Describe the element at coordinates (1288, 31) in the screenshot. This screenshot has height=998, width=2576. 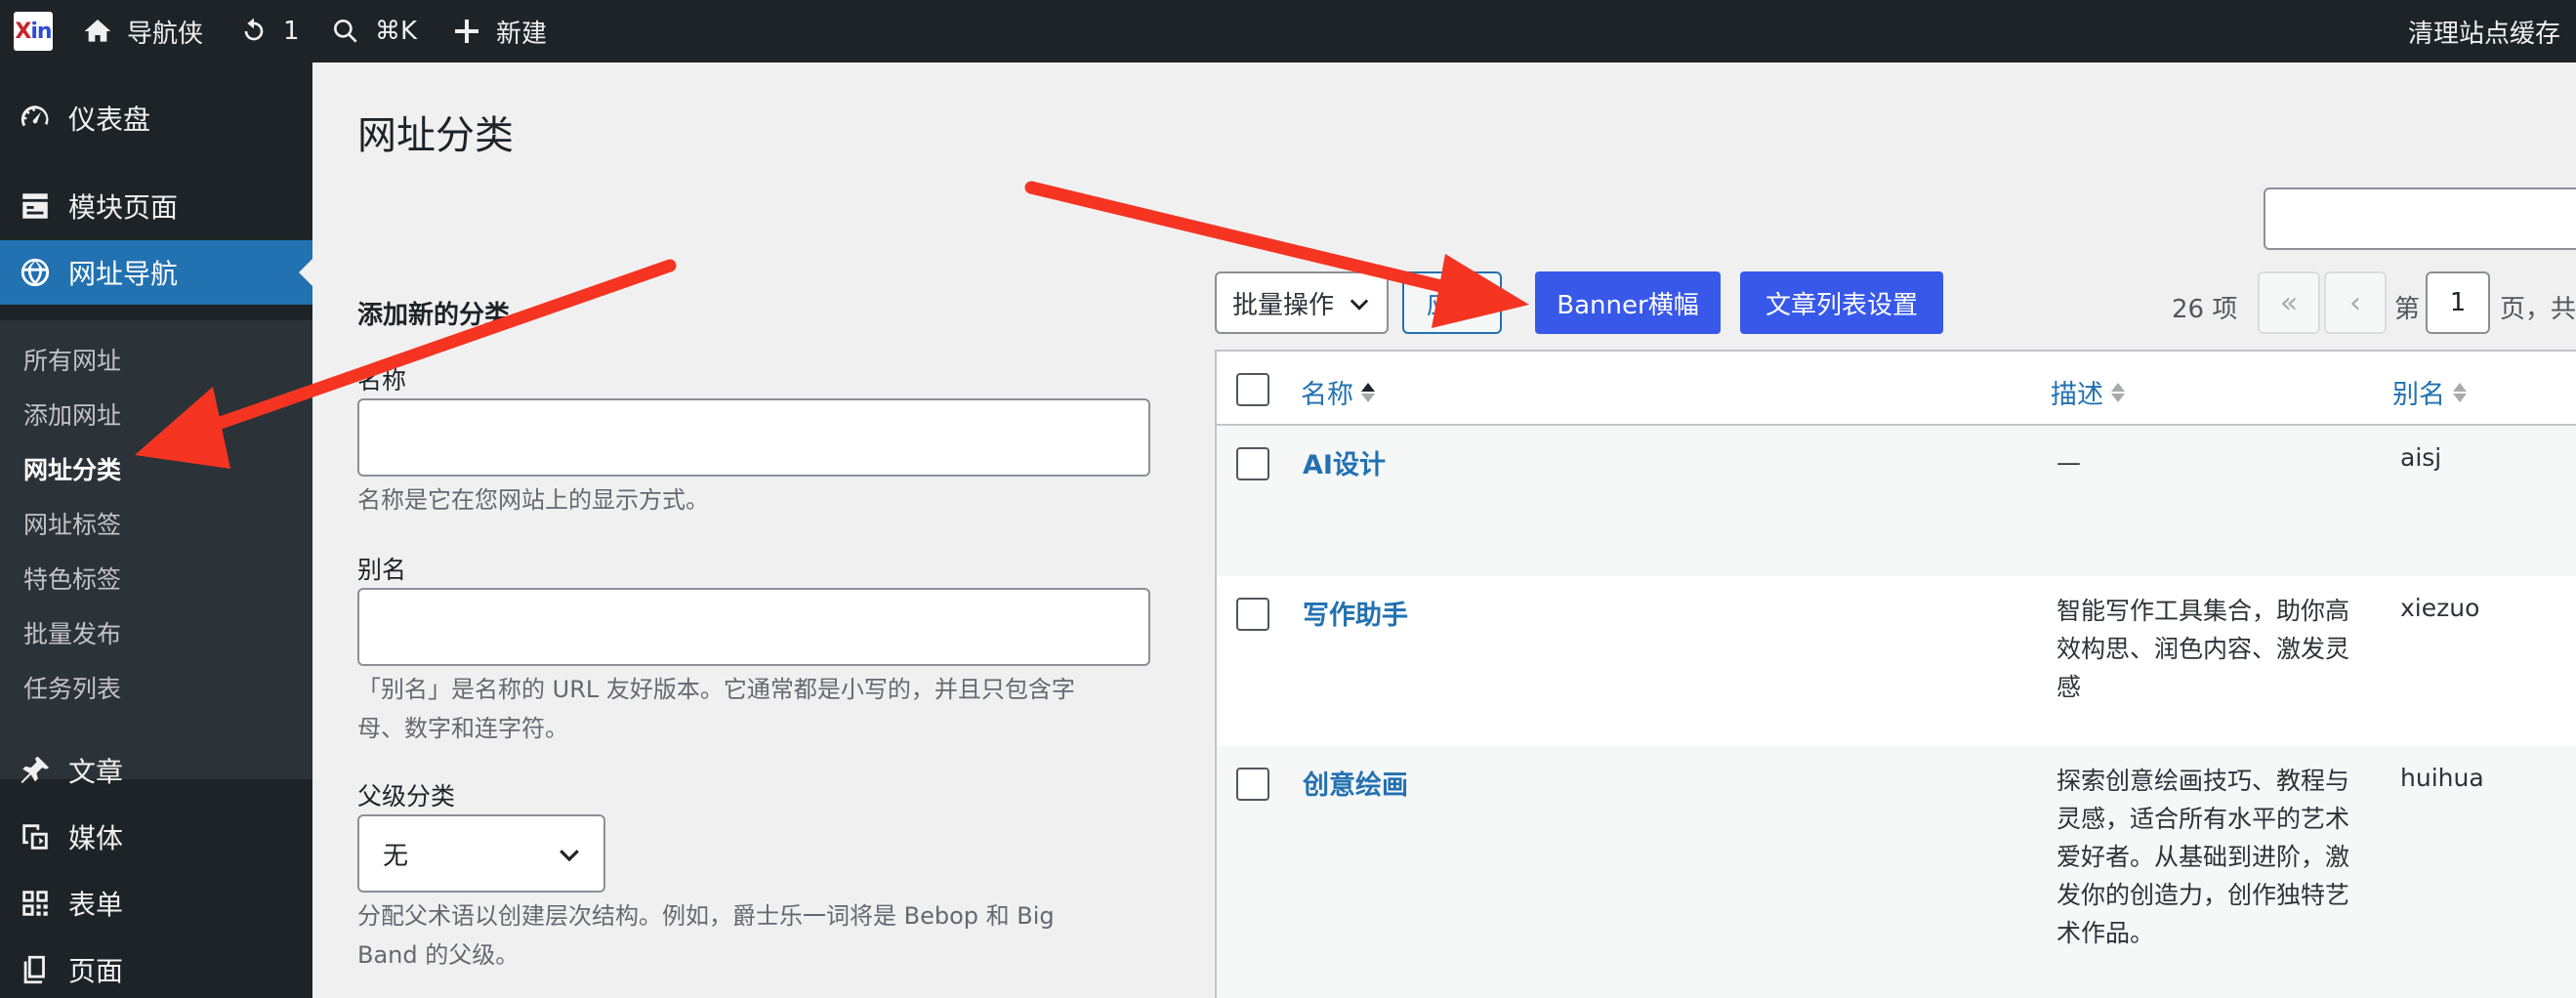
I see `admin-bar: Xin 导航侠 1 ⌘K 新建 清理站点缓存` at that location.